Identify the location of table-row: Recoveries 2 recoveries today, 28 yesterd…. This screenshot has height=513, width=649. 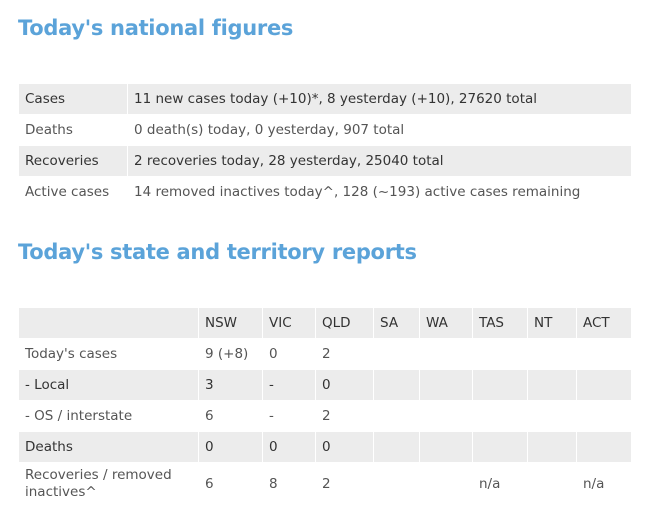
(325, 161).